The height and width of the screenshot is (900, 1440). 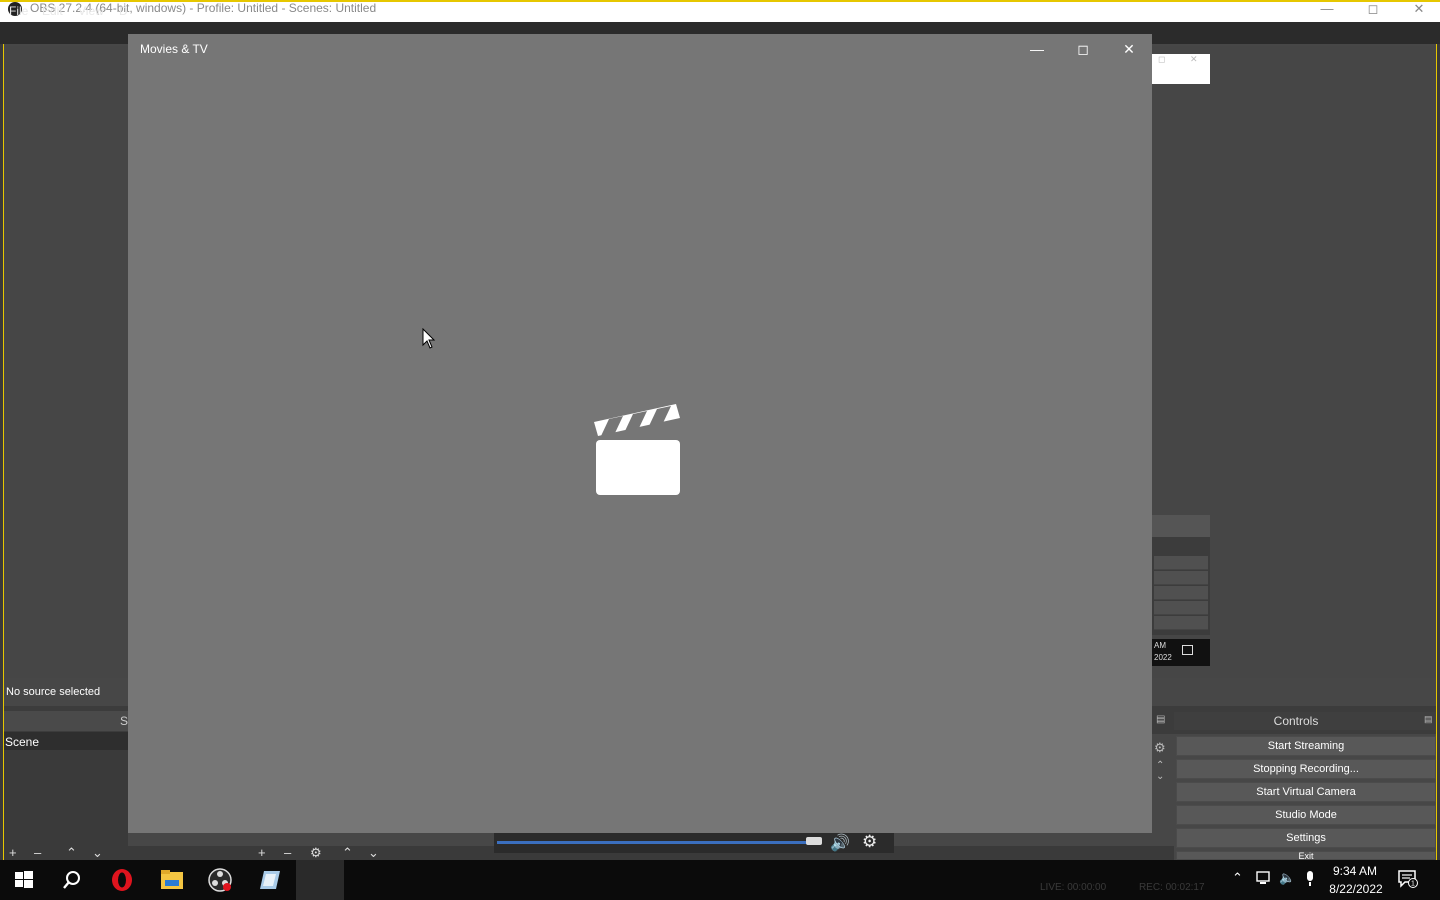 I want to click on tray-chevron-up-icon: ⌃, so click(x=1237, y=878).